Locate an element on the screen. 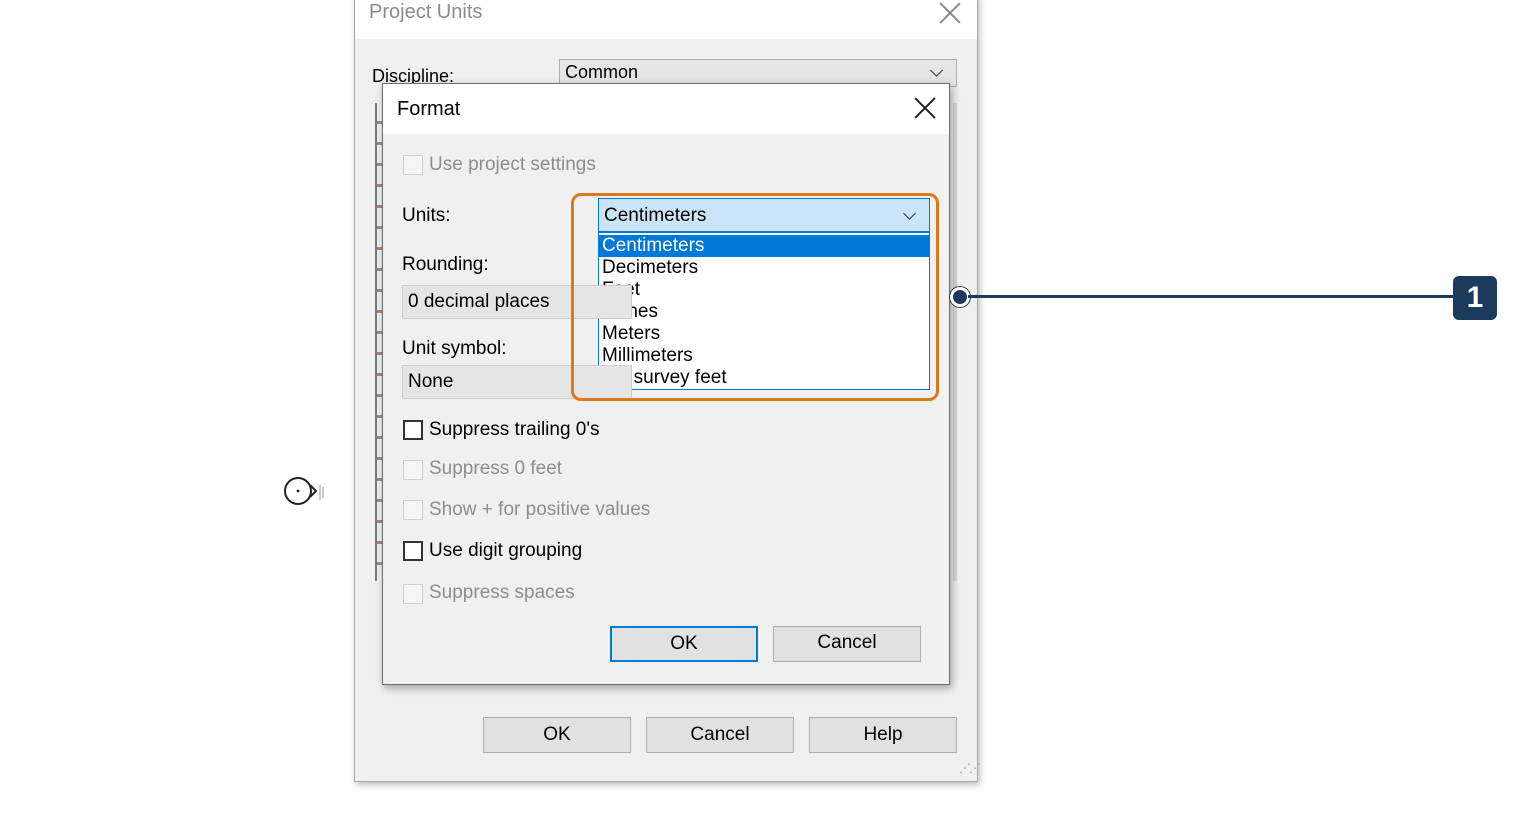 The height and width of the screenshot is (816, 1520). suppress-trailing-zeros-checkbox is located at coordinates (413, 430).